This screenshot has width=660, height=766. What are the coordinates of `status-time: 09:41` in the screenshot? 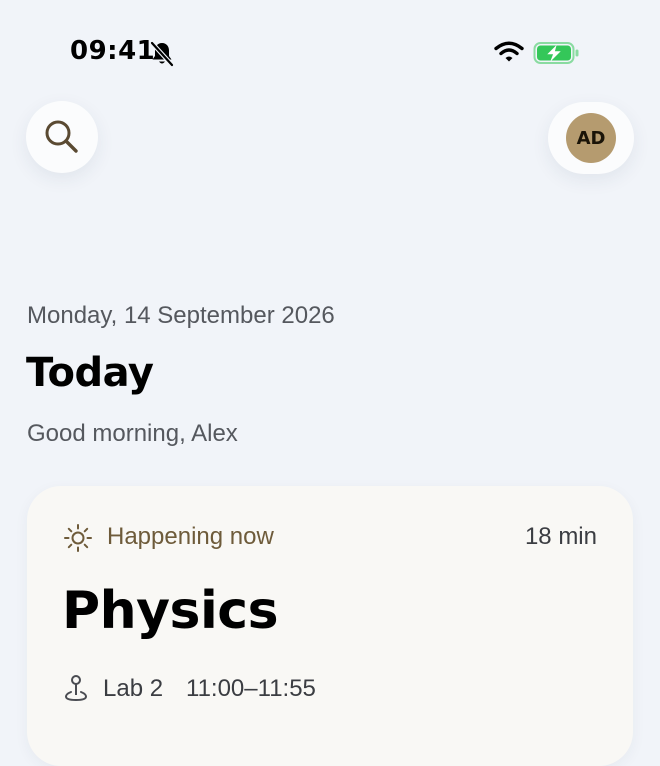 It's located at (113, 51).